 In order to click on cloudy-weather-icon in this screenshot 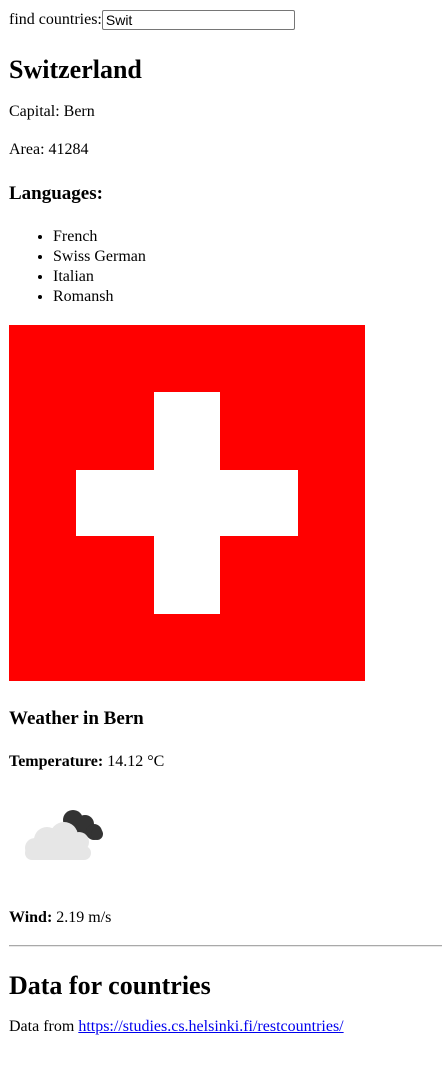, I will do `click(59, 836)`.